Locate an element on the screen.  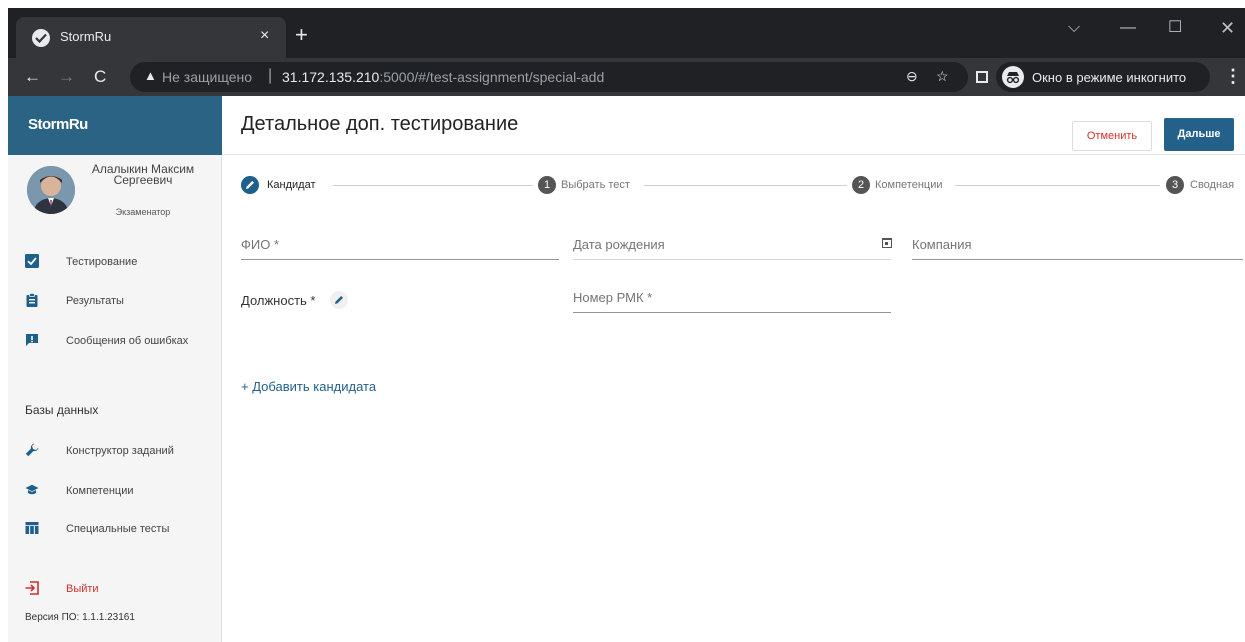
position-label: Должность * is located at coordinates (278, 300).